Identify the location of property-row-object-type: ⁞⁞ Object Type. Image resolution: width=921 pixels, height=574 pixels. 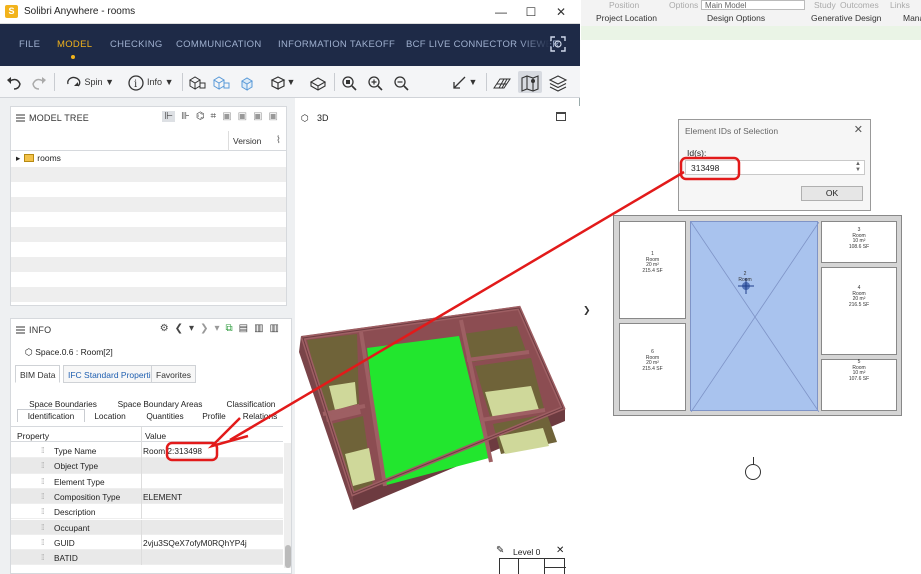
(147, 466).